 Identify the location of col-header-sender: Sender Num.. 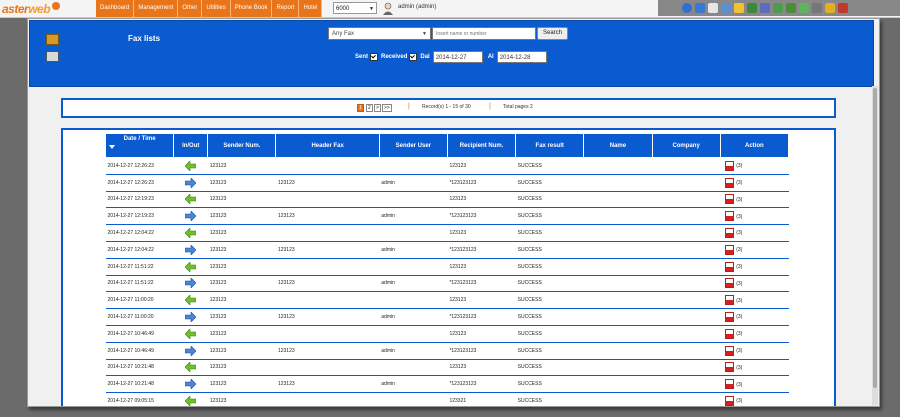
(242, 145).